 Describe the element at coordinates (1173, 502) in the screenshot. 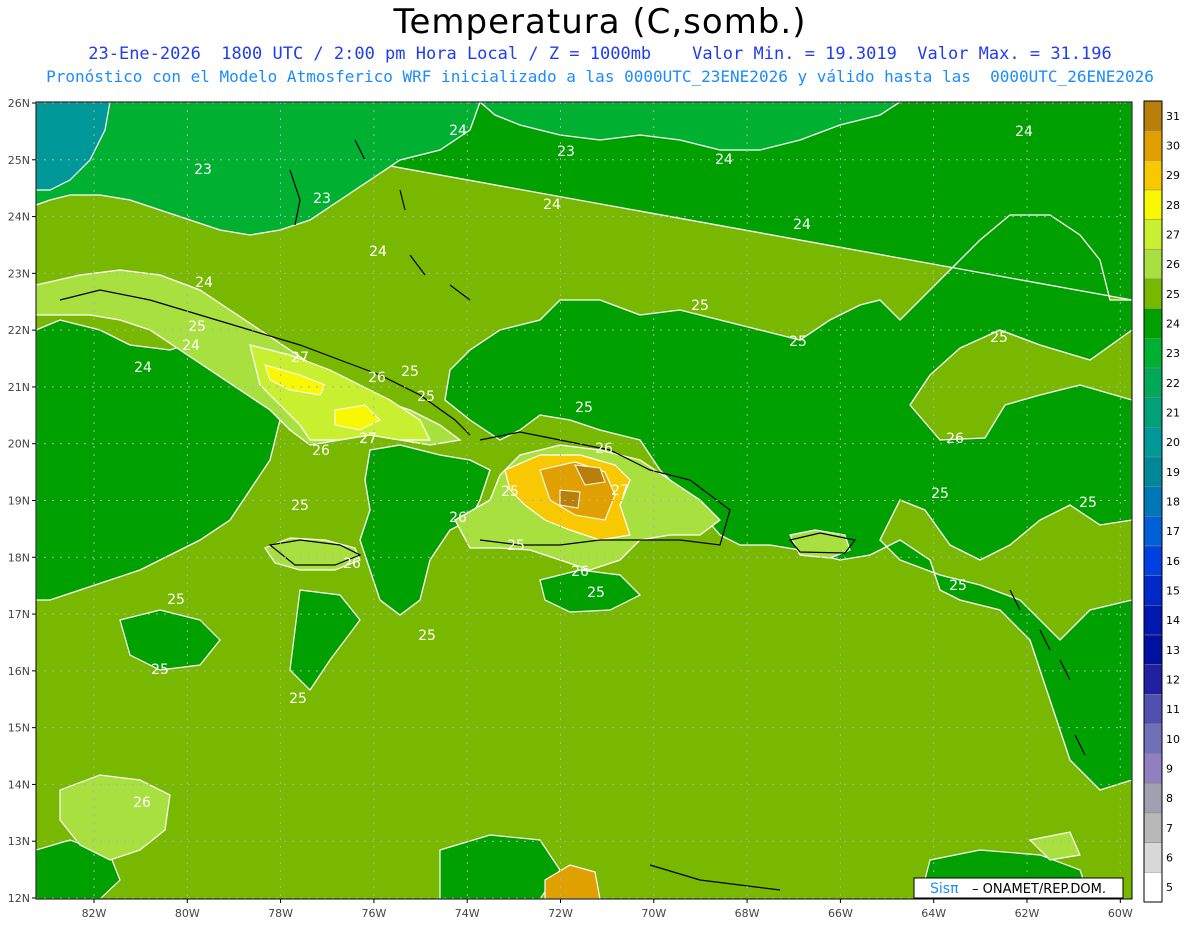

I see `colorbar-label: 18` at that location.